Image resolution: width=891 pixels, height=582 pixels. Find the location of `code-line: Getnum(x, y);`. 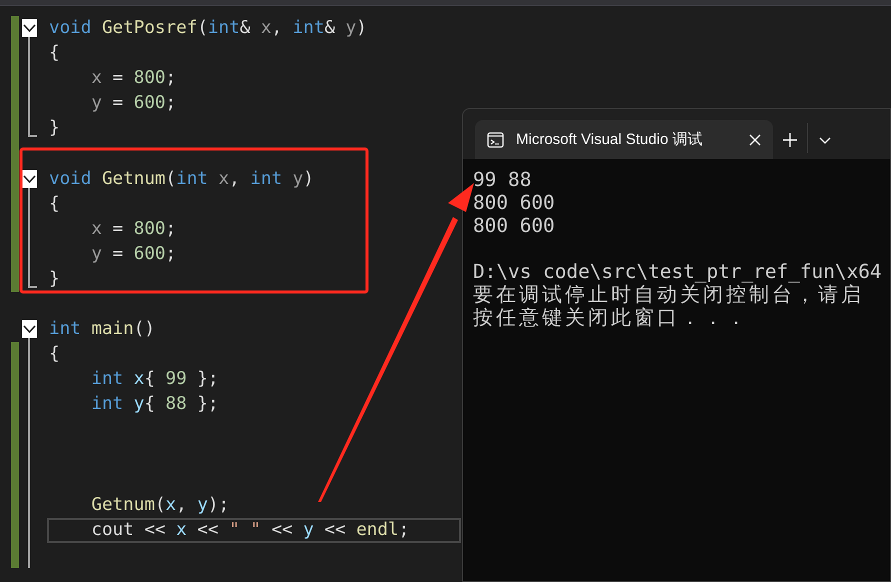

code-line: Getnum(x, y); is located at coordinates (160, 505).